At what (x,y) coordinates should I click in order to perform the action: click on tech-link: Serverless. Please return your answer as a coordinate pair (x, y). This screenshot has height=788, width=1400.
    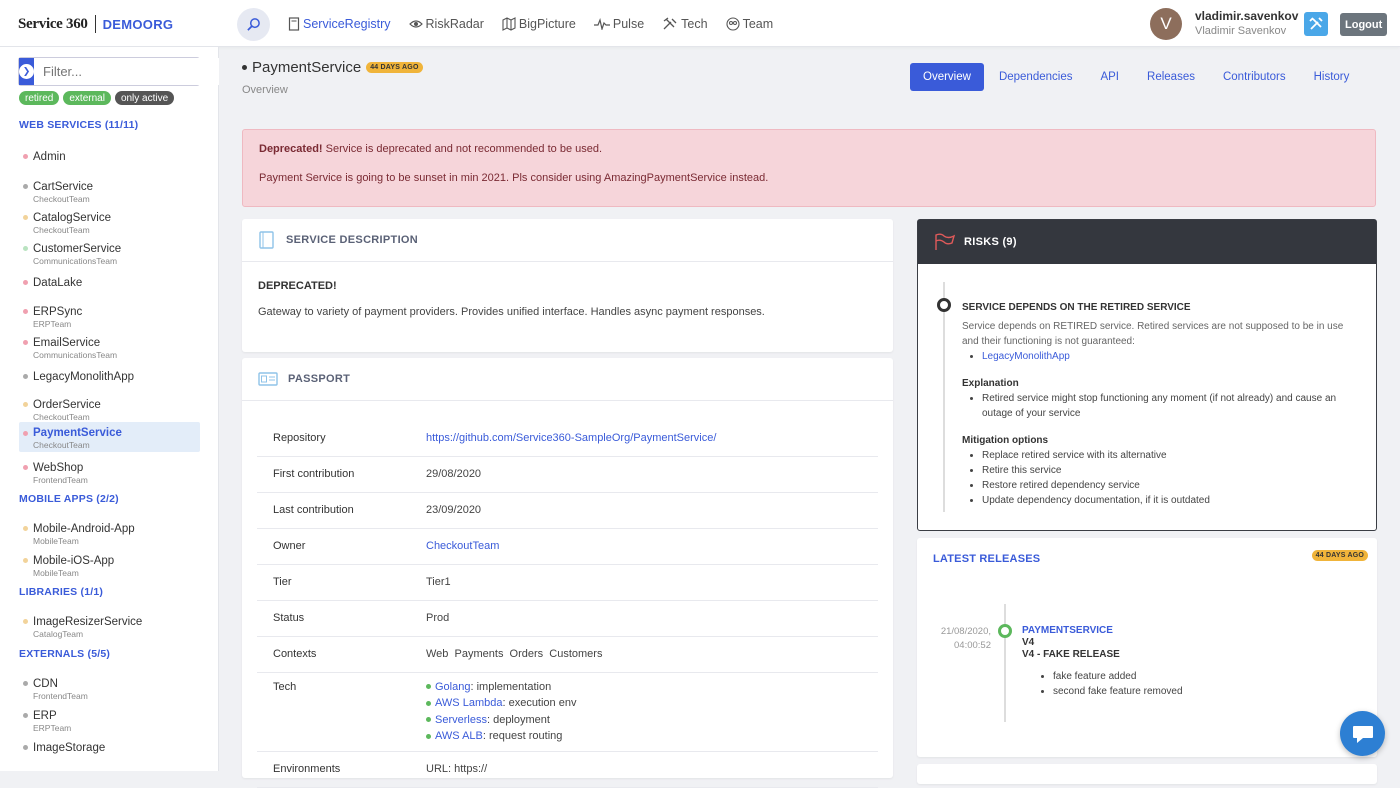
    Looking at the image, I should click on (461, 720).